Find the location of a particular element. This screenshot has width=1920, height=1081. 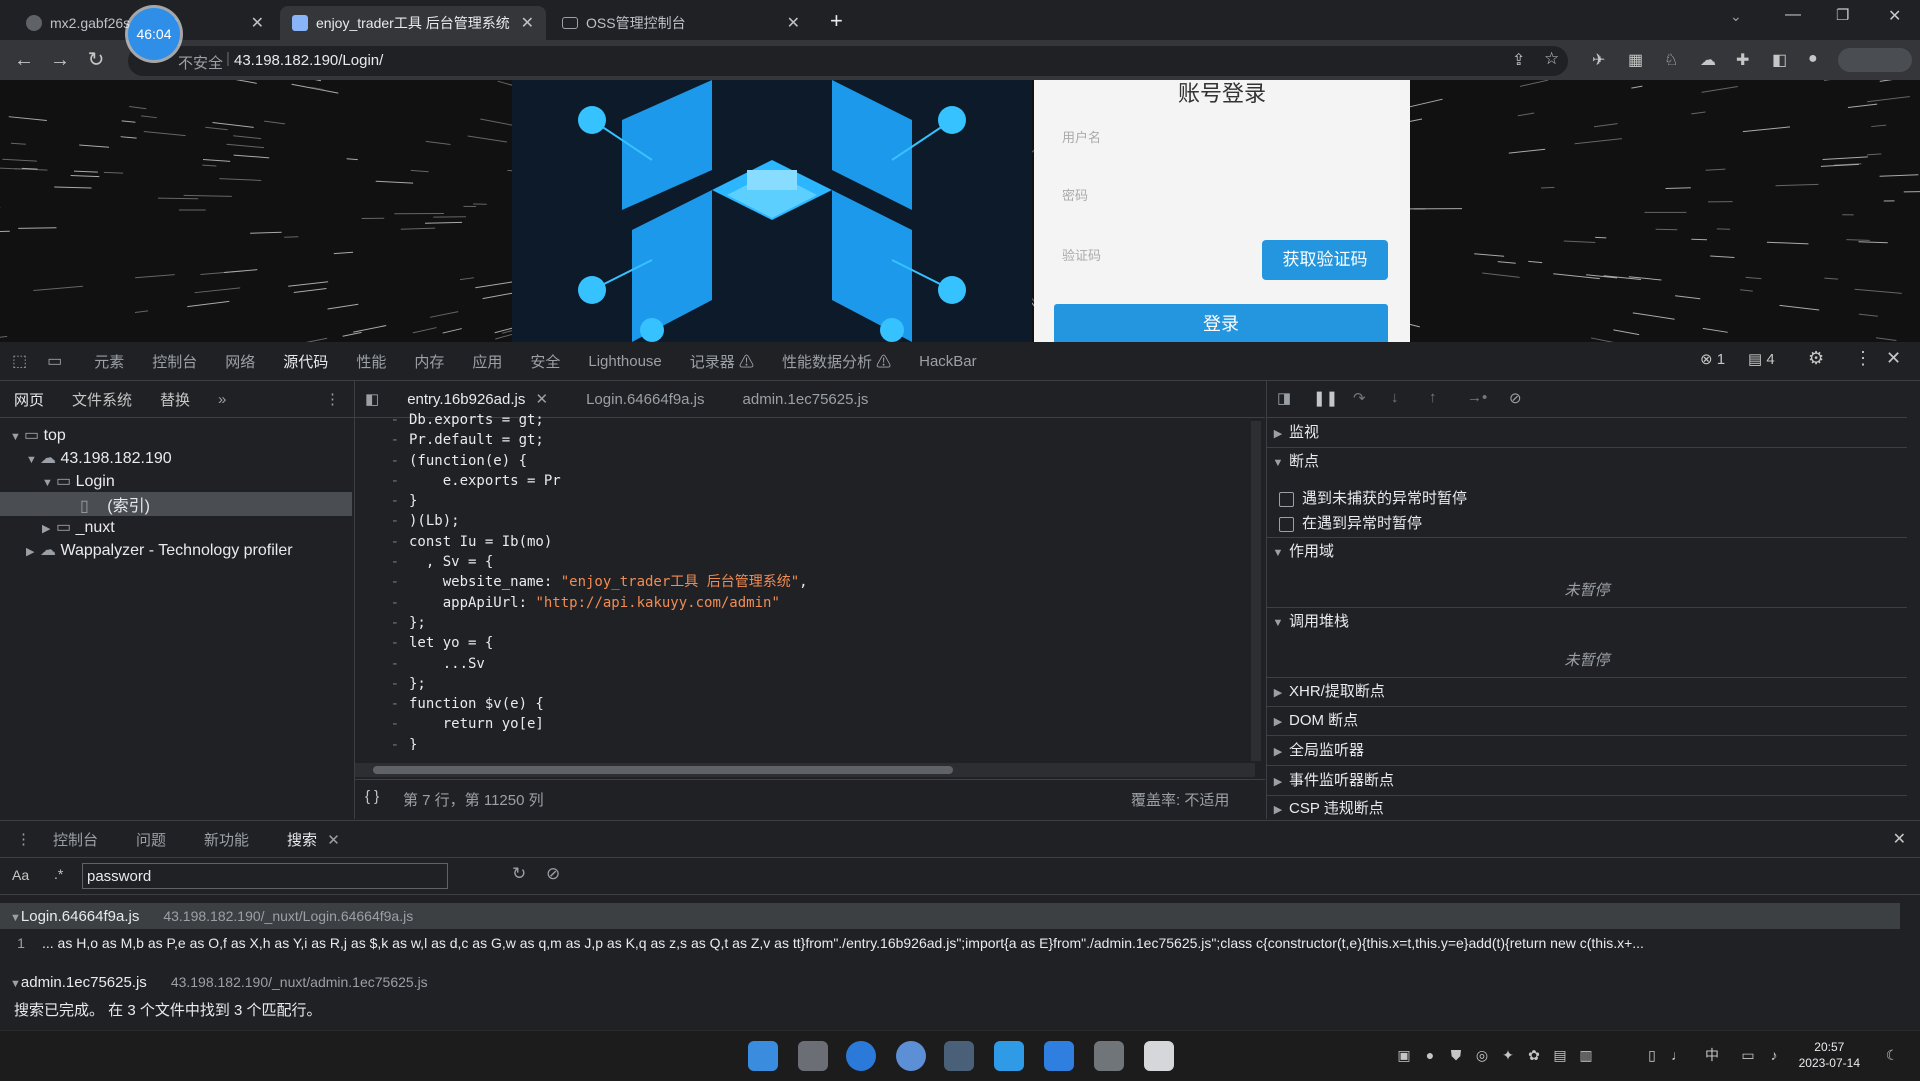

tray-app-icon: ▤ is located at coordinates (1560, 1055).